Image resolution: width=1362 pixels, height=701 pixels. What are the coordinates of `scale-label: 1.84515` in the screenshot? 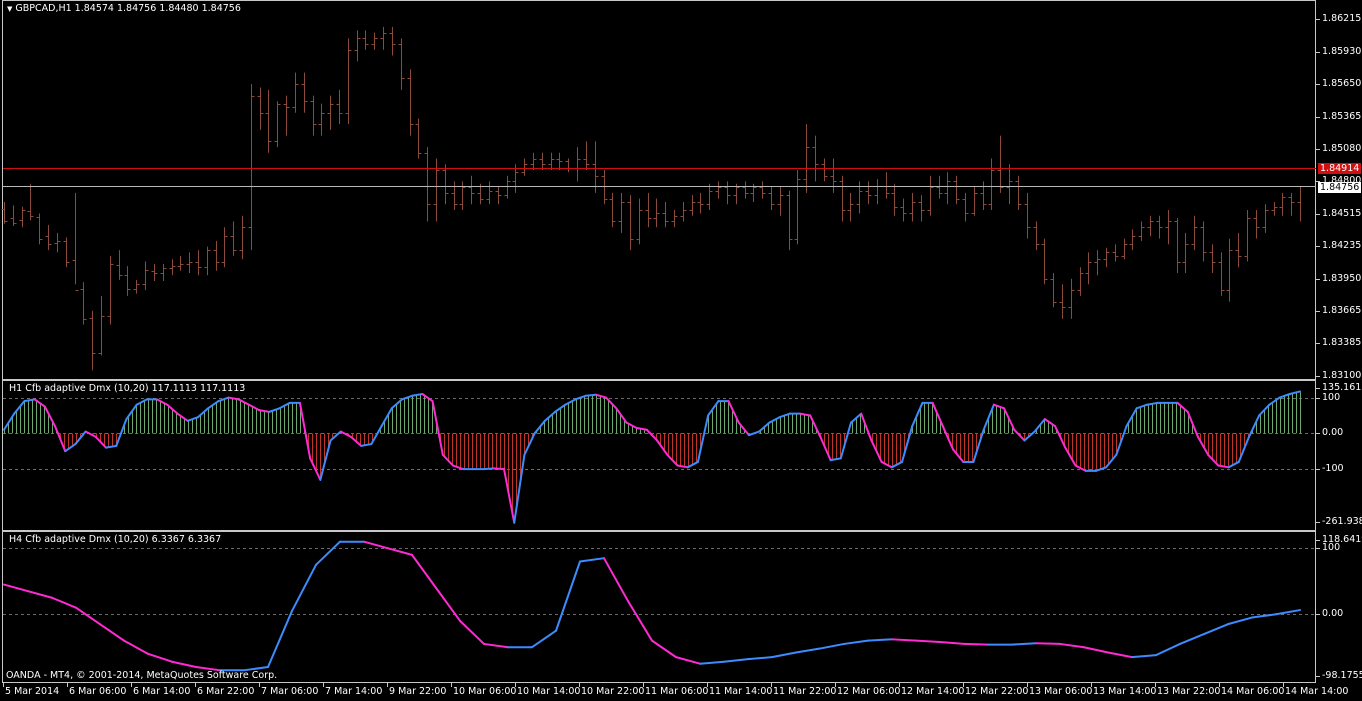 It's located at (1342, 213).